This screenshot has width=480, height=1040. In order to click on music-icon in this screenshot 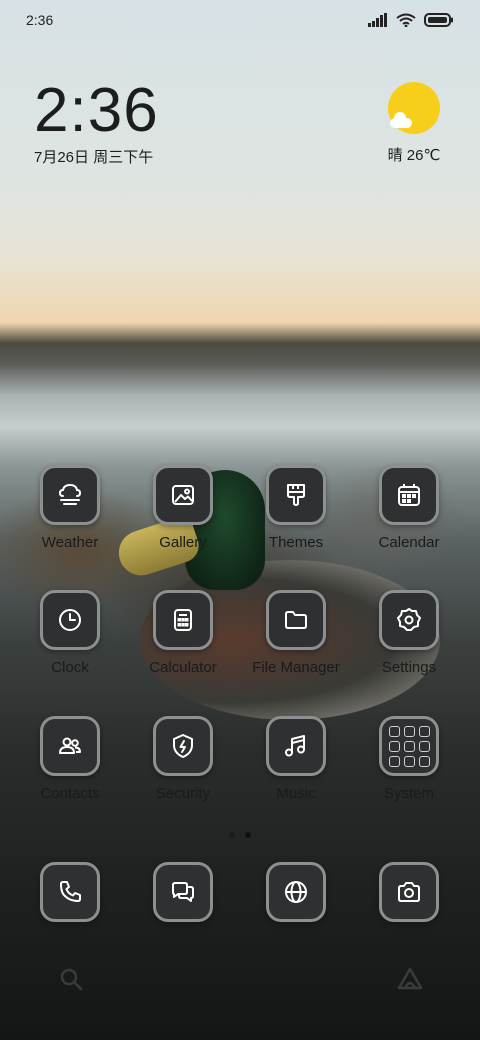, I will do `click(296, 746)`.